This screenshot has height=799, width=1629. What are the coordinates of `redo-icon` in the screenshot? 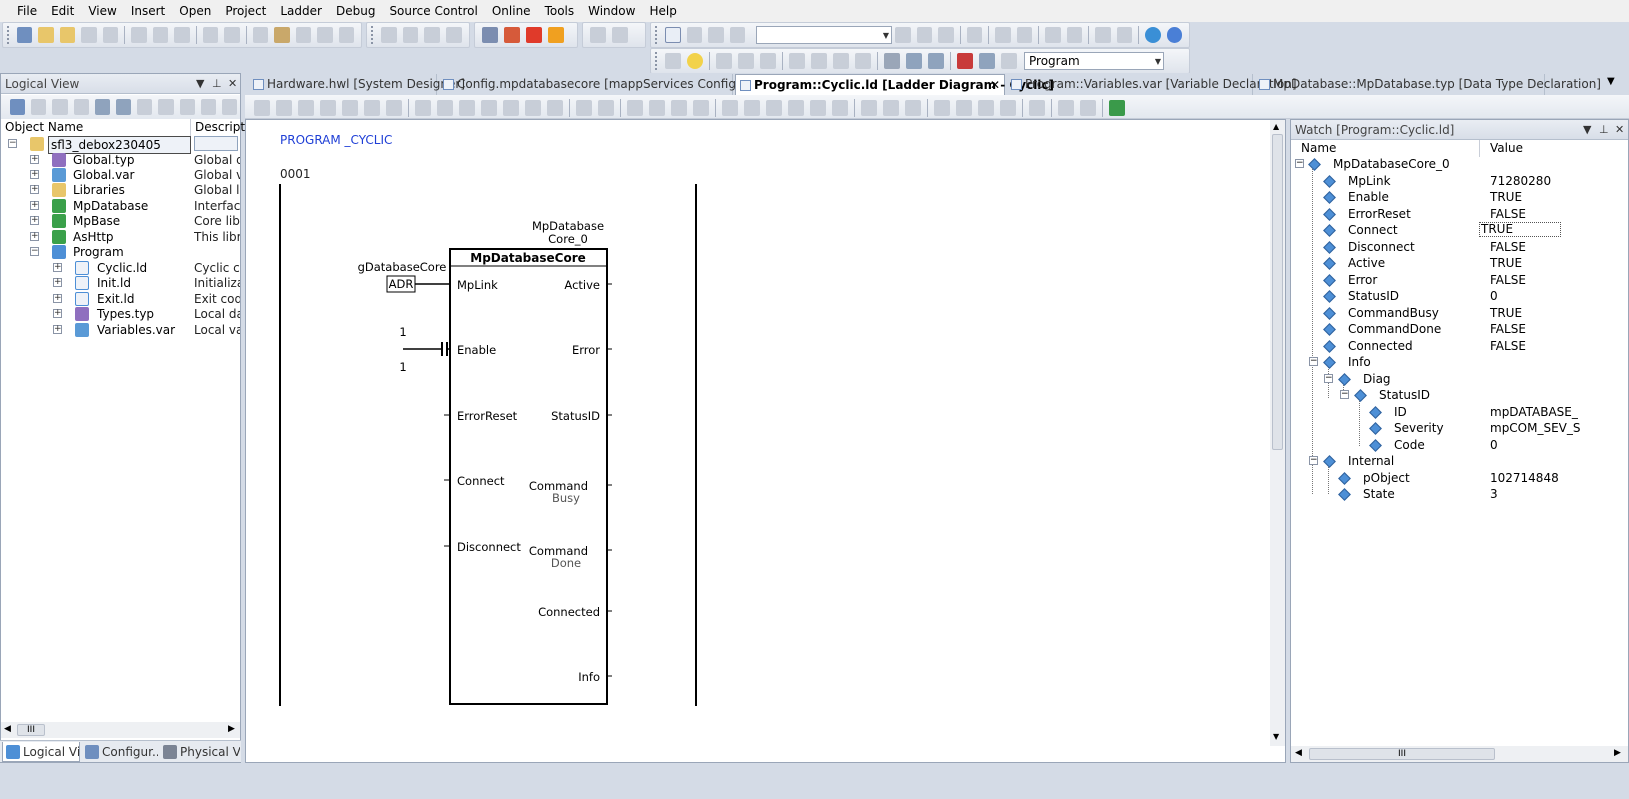 It's located at (232, 35).